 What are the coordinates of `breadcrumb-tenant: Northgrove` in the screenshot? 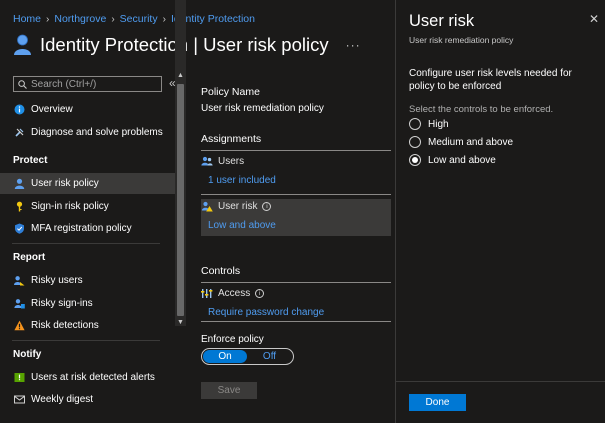 It's located at (80, 19).